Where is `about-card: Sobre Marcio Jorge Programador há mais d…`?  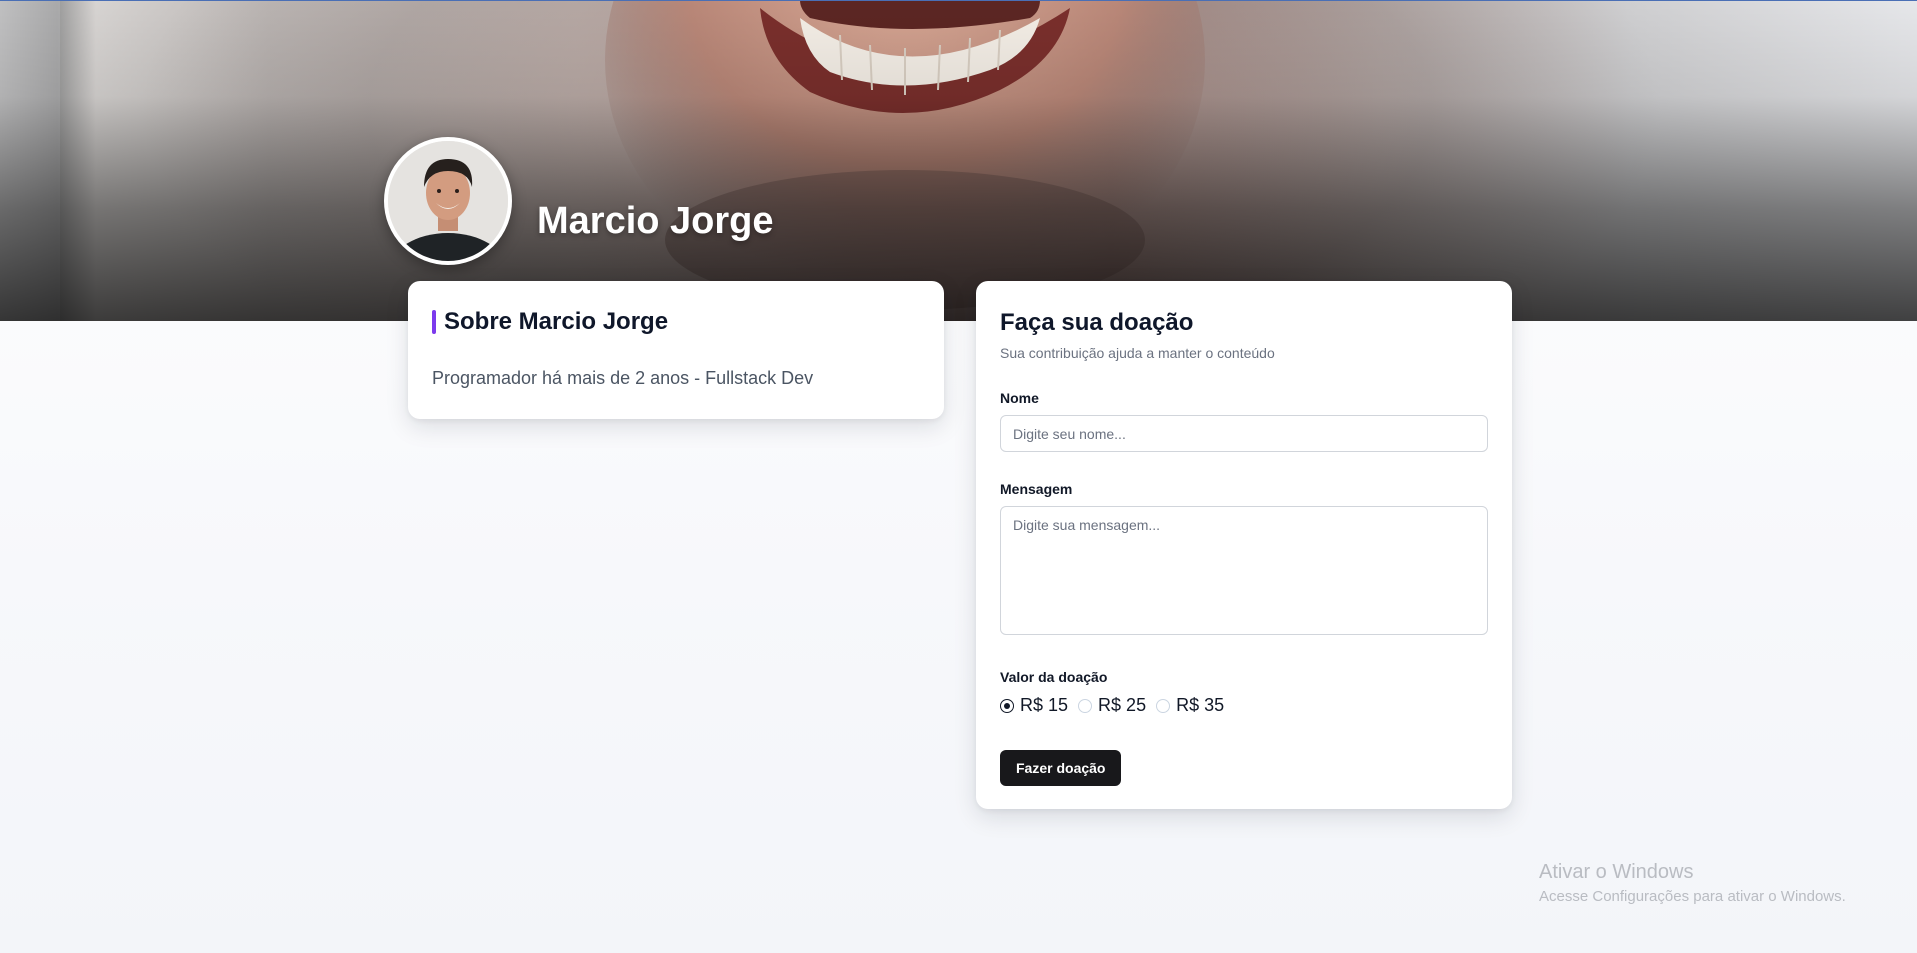 about-card: Sobre Marcio Jorge Programador há mais d… is located at coordinates (676, 350).